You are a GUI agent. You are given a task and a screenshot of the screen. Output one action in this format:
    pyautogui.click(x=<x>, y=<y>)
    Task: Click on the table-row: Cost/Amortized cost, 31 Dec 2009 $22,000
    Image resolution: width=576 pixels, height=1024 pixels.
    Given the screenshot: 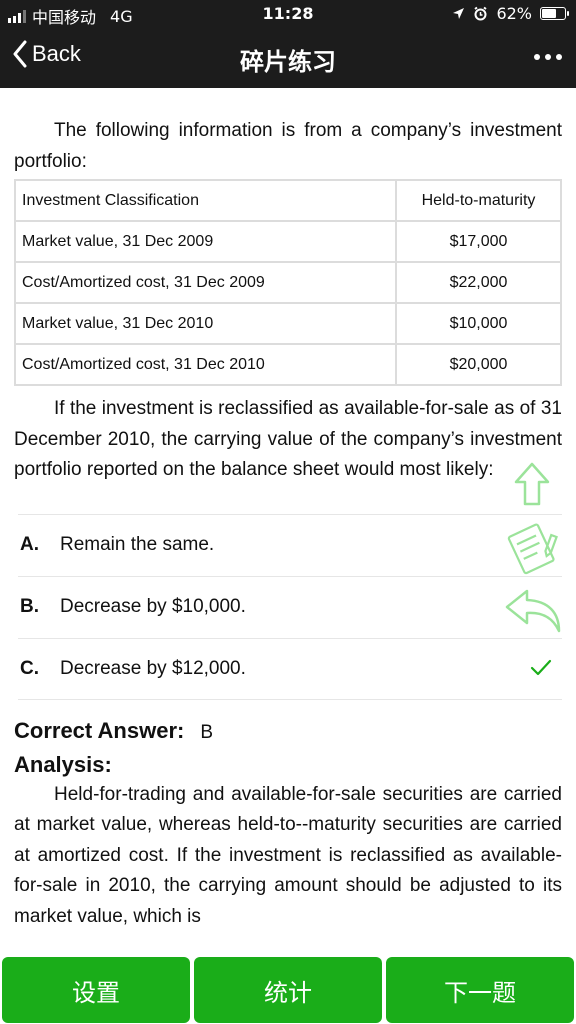 What is the action you would take?
    pyautogui.click(x=288, y=282)
    